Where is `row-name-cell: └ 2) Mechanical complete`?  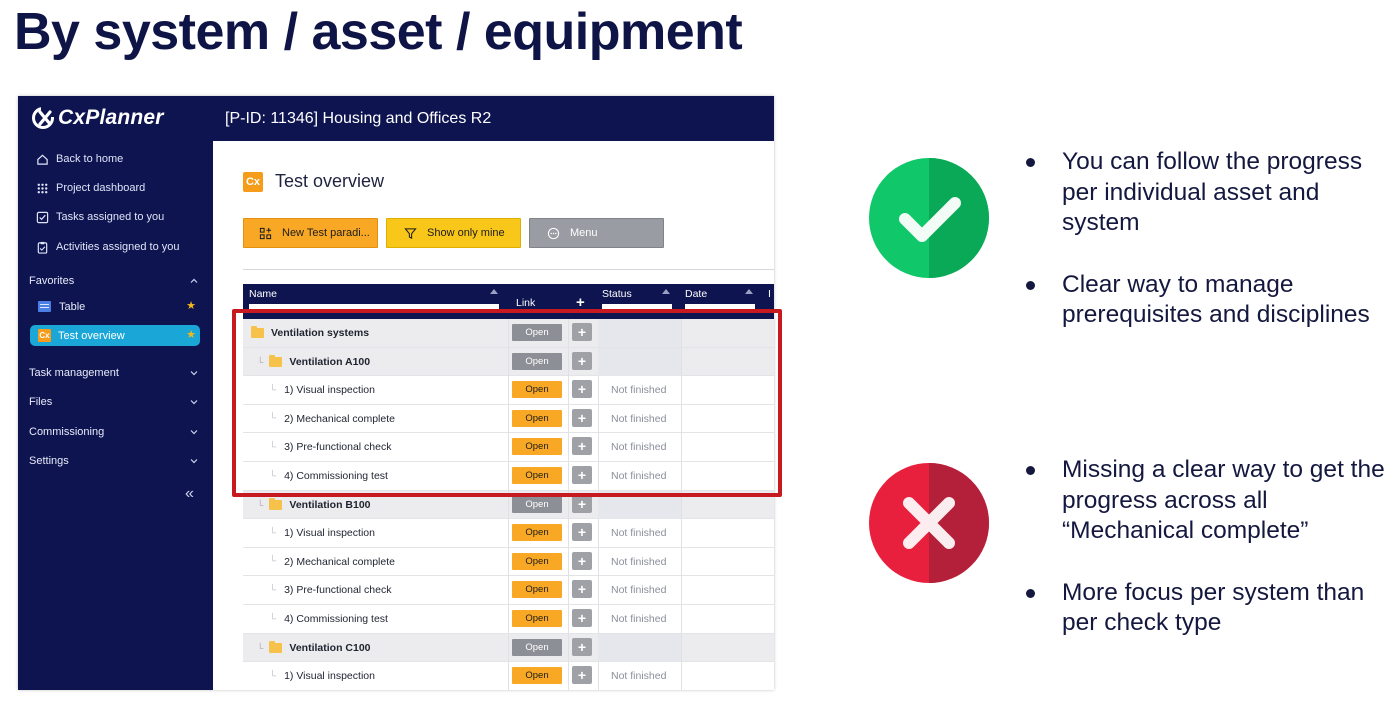 row-name-cell: └ 2) Mechanical complete is located at coordinates (332, 562).